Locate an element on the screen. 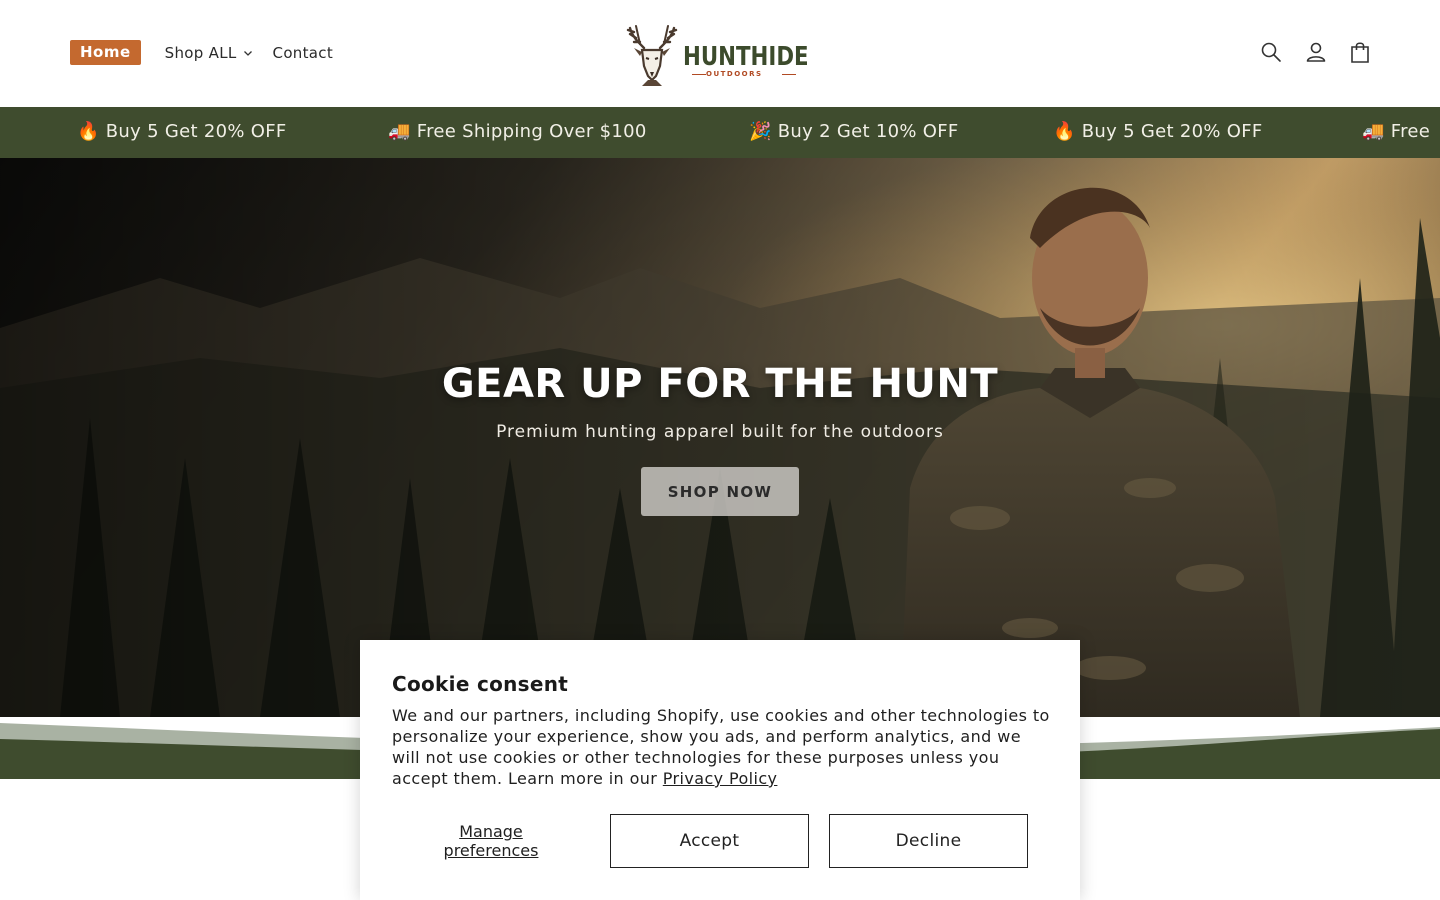 The height and width of the screenshot is (900, 1440). logo-divider-right is located at coordinates (789, 74).